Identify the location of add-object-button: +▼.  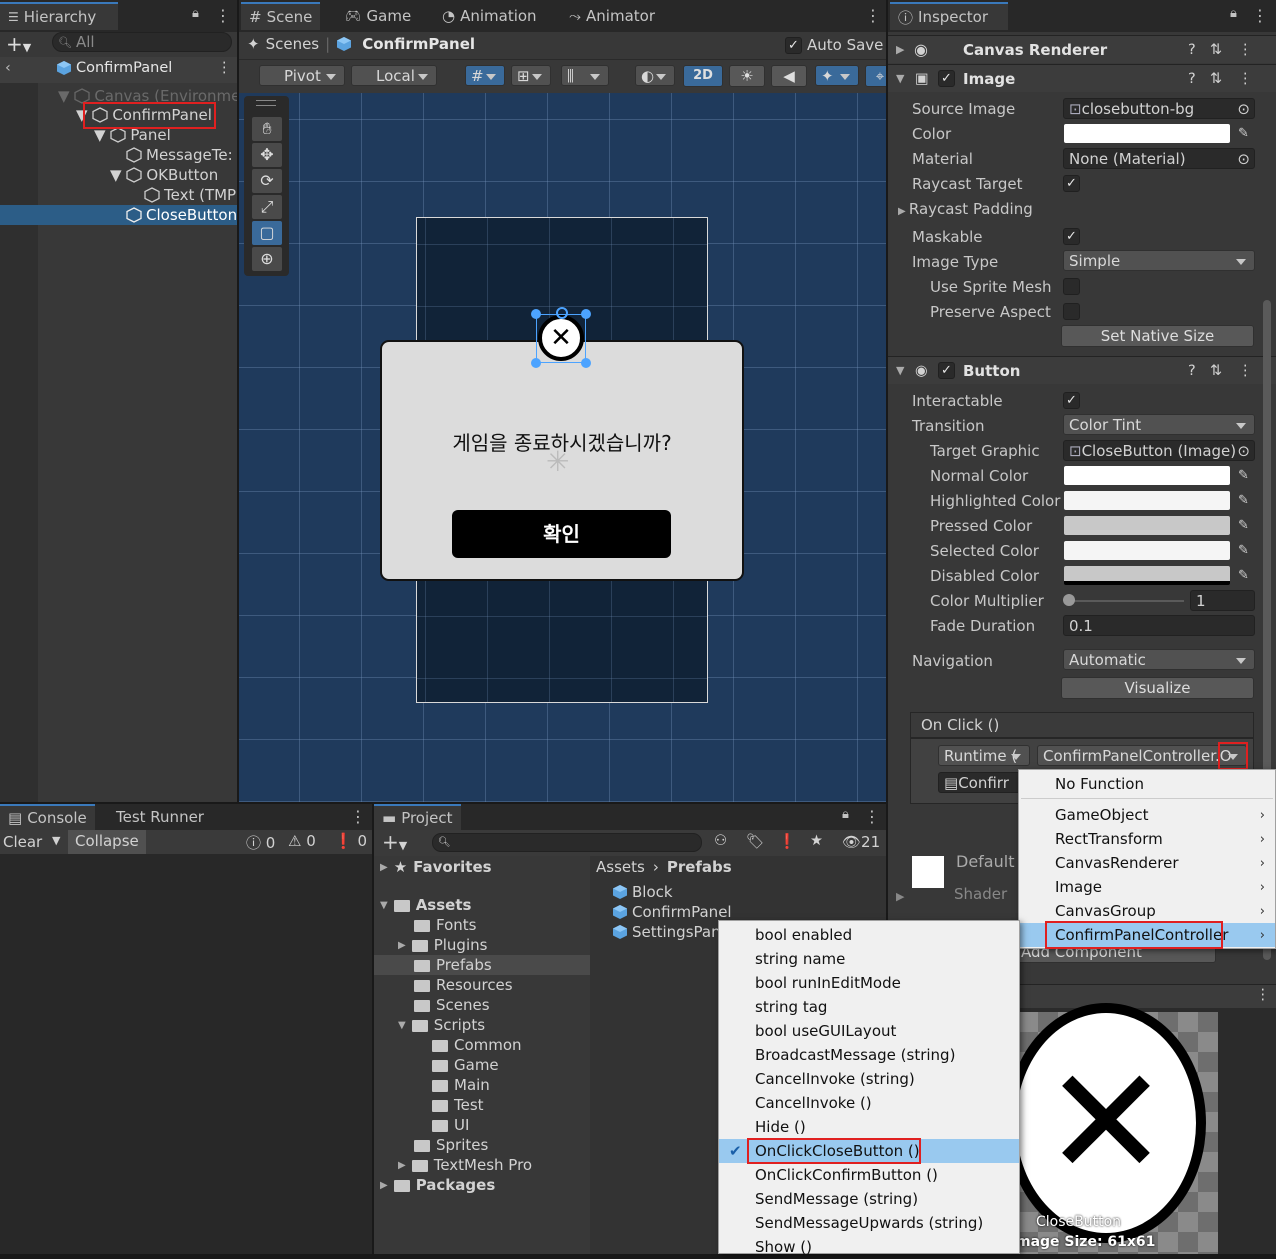
(18, 44).